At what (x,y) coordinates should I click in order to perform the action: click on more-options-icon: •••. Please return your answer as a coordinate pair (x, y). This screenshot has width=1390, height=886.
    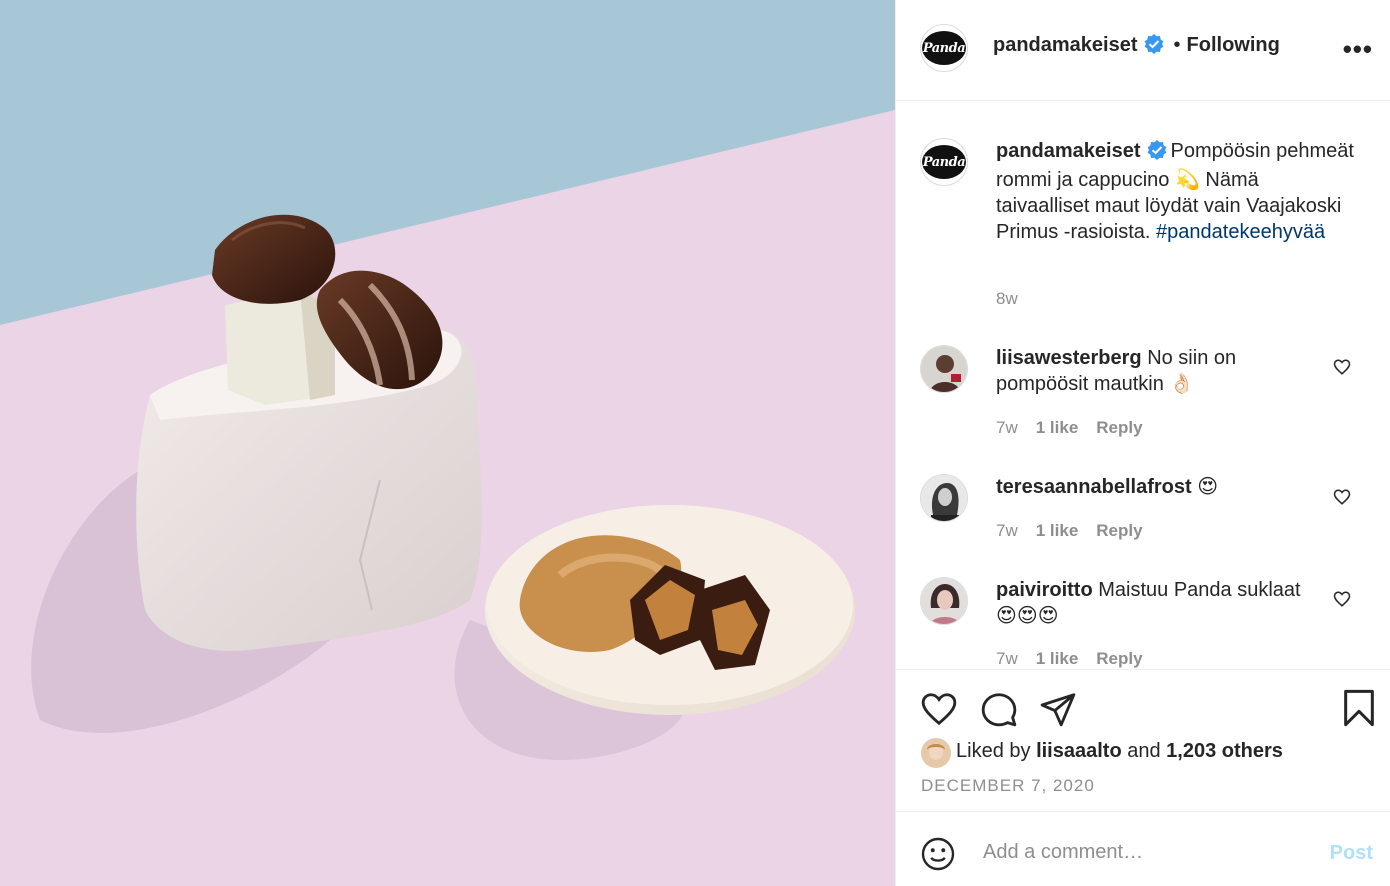
    Looking at the image, I should click on (1358, 49).